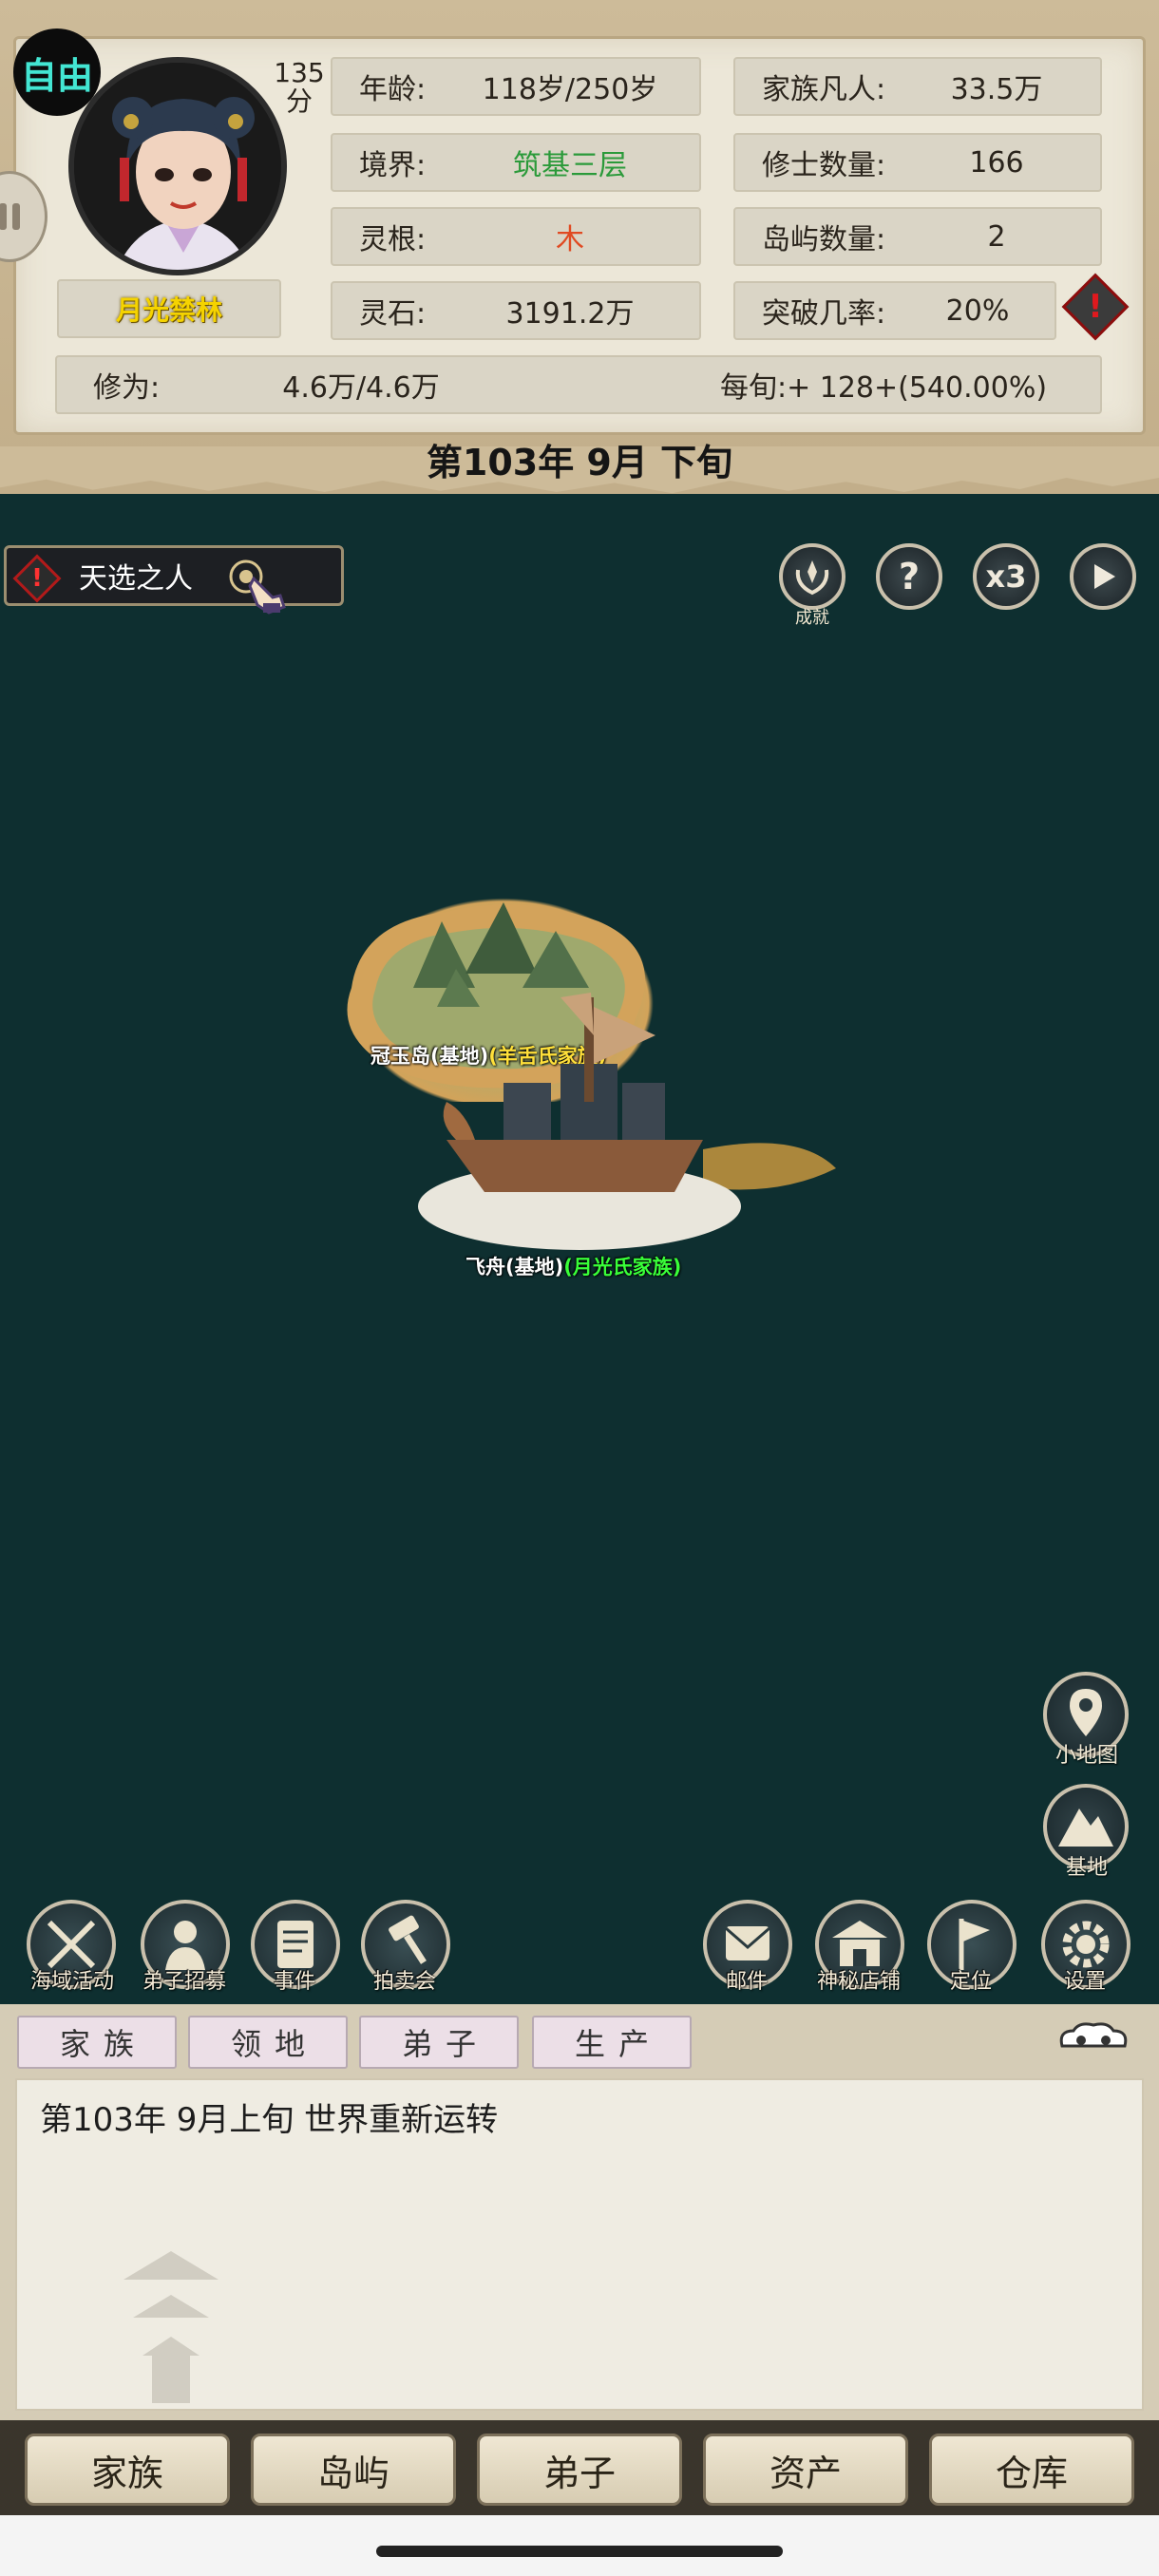 This screenshot has height=2576, width=1159. I want to click on nav-warehouse: 仓库, so click(1031, 2470).